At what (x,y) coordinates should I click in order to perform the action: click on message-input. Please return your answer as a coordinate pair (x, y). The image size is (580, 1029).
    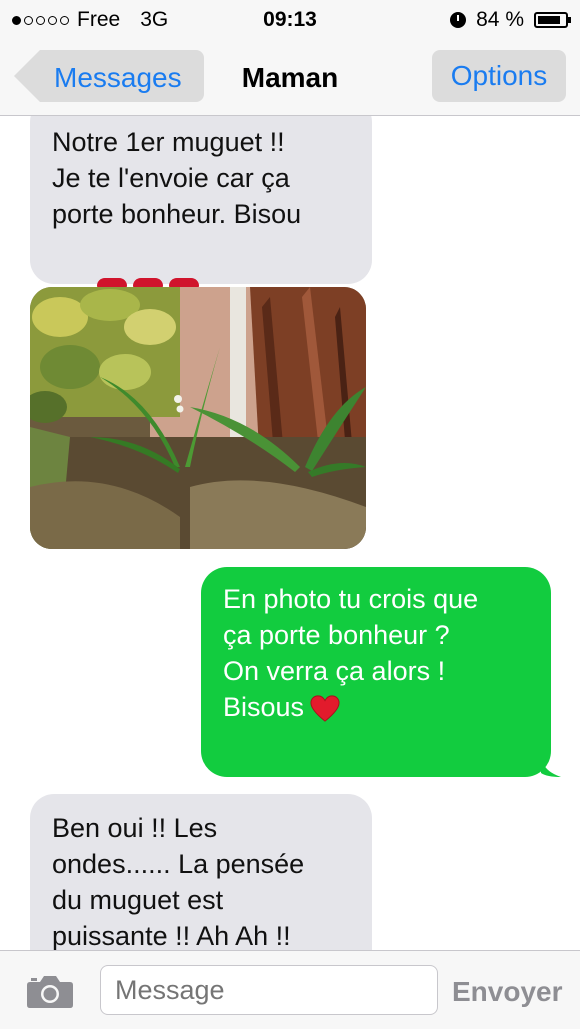
    Looking at the image, I should click on (269, 990).